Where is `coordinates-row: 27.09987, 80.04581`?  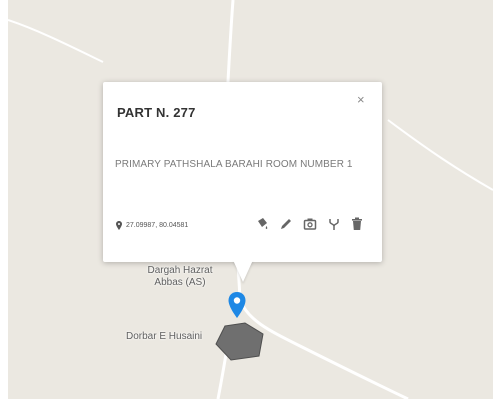 coordinates-row: 27.09987, 80.04581 is located at coordinates (152, 225).